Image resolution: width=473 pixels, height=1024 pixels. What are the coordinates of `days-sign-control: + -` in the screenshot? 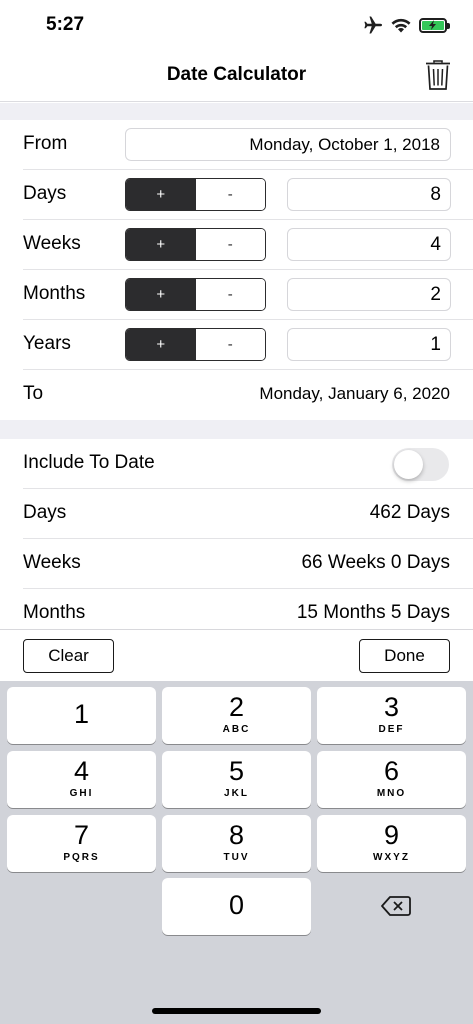 It's located at (195, 194).